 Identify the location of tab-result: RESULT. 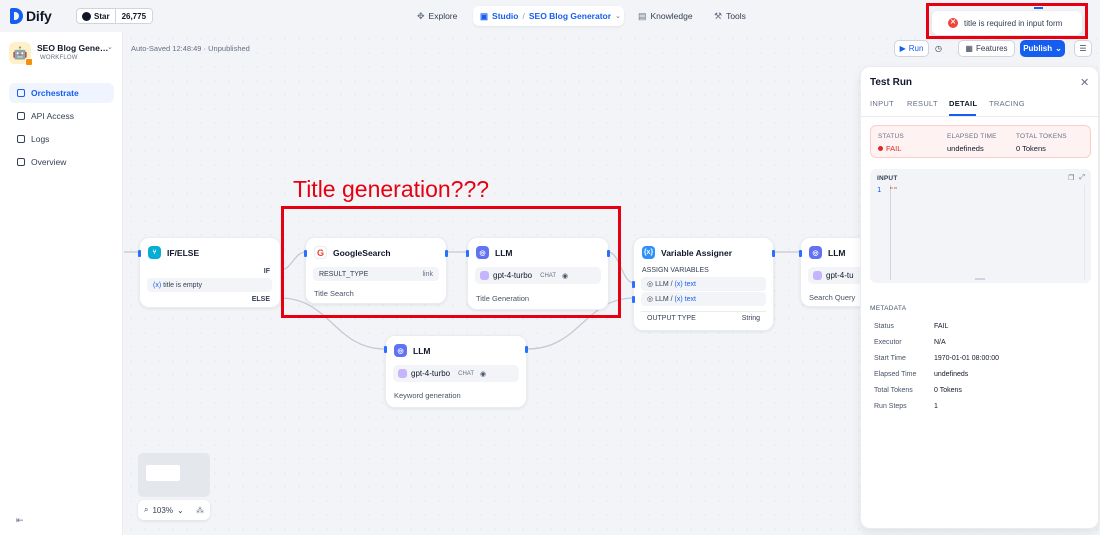
(922, 103).